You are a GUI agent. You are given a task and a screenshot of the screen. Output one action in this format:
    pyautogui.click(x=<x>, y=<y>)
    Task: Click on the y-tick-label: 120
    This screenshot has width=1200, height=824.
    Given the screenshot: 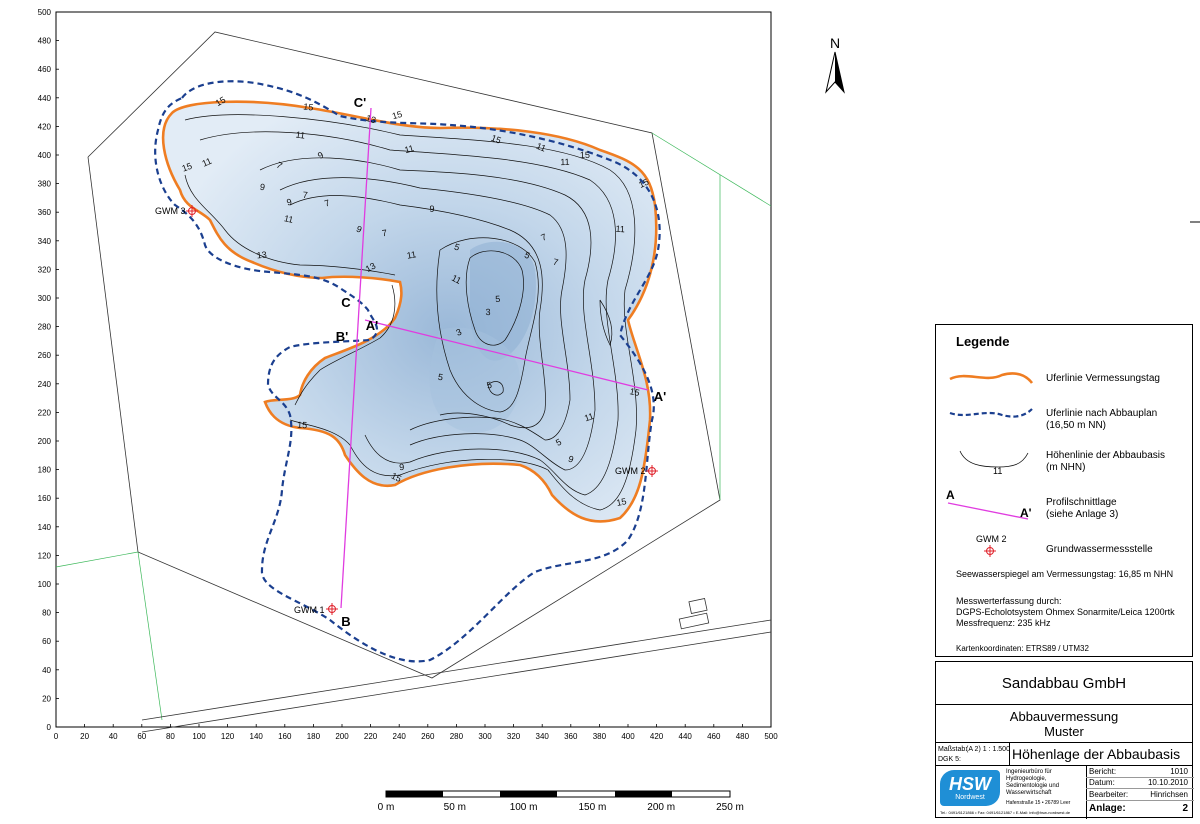 What is the action you would take?
    pyautogui.click(x=45, y=555)
    